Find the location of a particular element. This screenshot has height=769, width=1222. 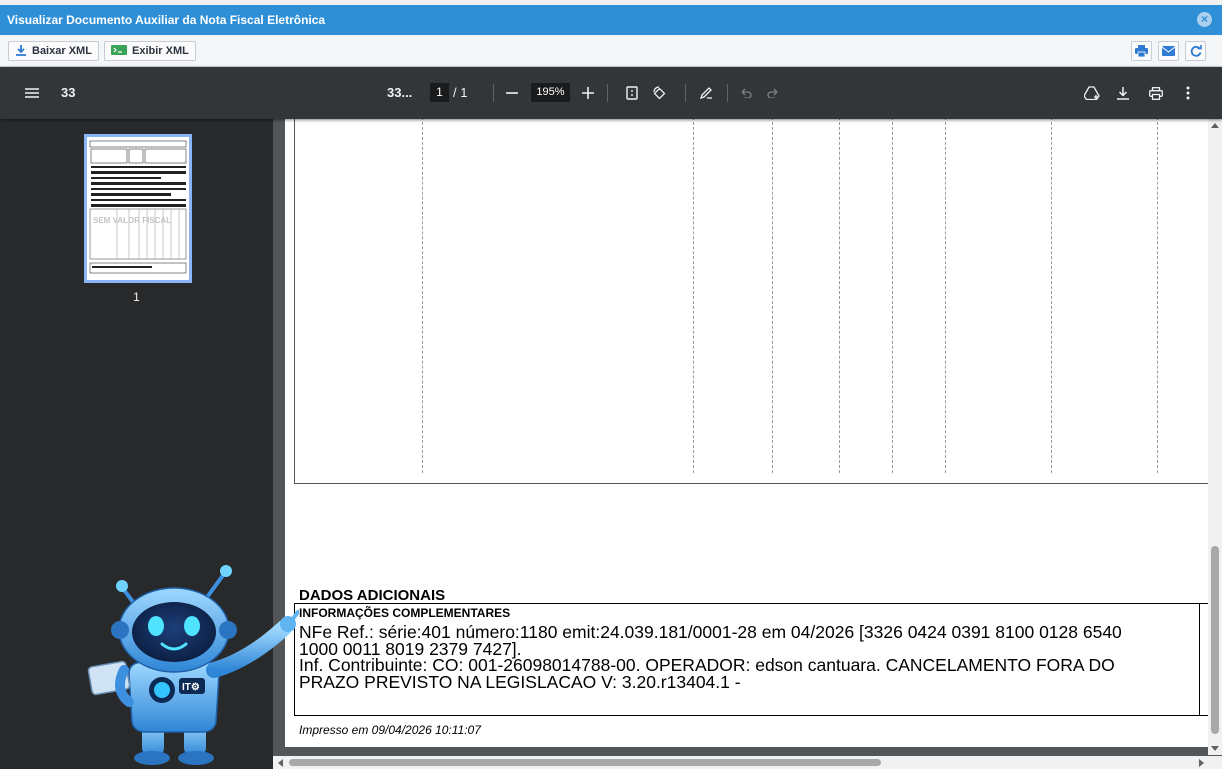

more-options-icon is located at coordinates (1188, 93).